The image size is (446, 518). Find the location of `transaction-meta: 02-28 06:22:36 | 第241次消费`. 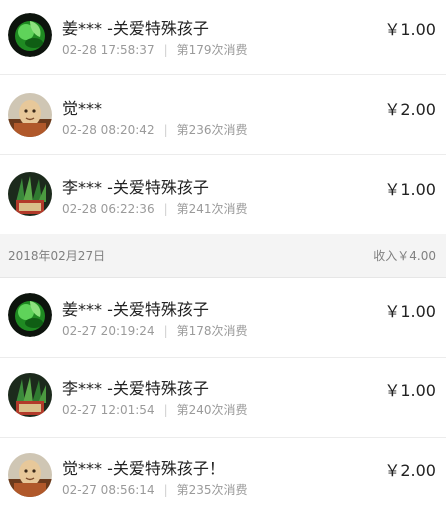

transaction-meta: 02-28 06:22:36 | 第241次消费 is located at coordinates (155, 208).